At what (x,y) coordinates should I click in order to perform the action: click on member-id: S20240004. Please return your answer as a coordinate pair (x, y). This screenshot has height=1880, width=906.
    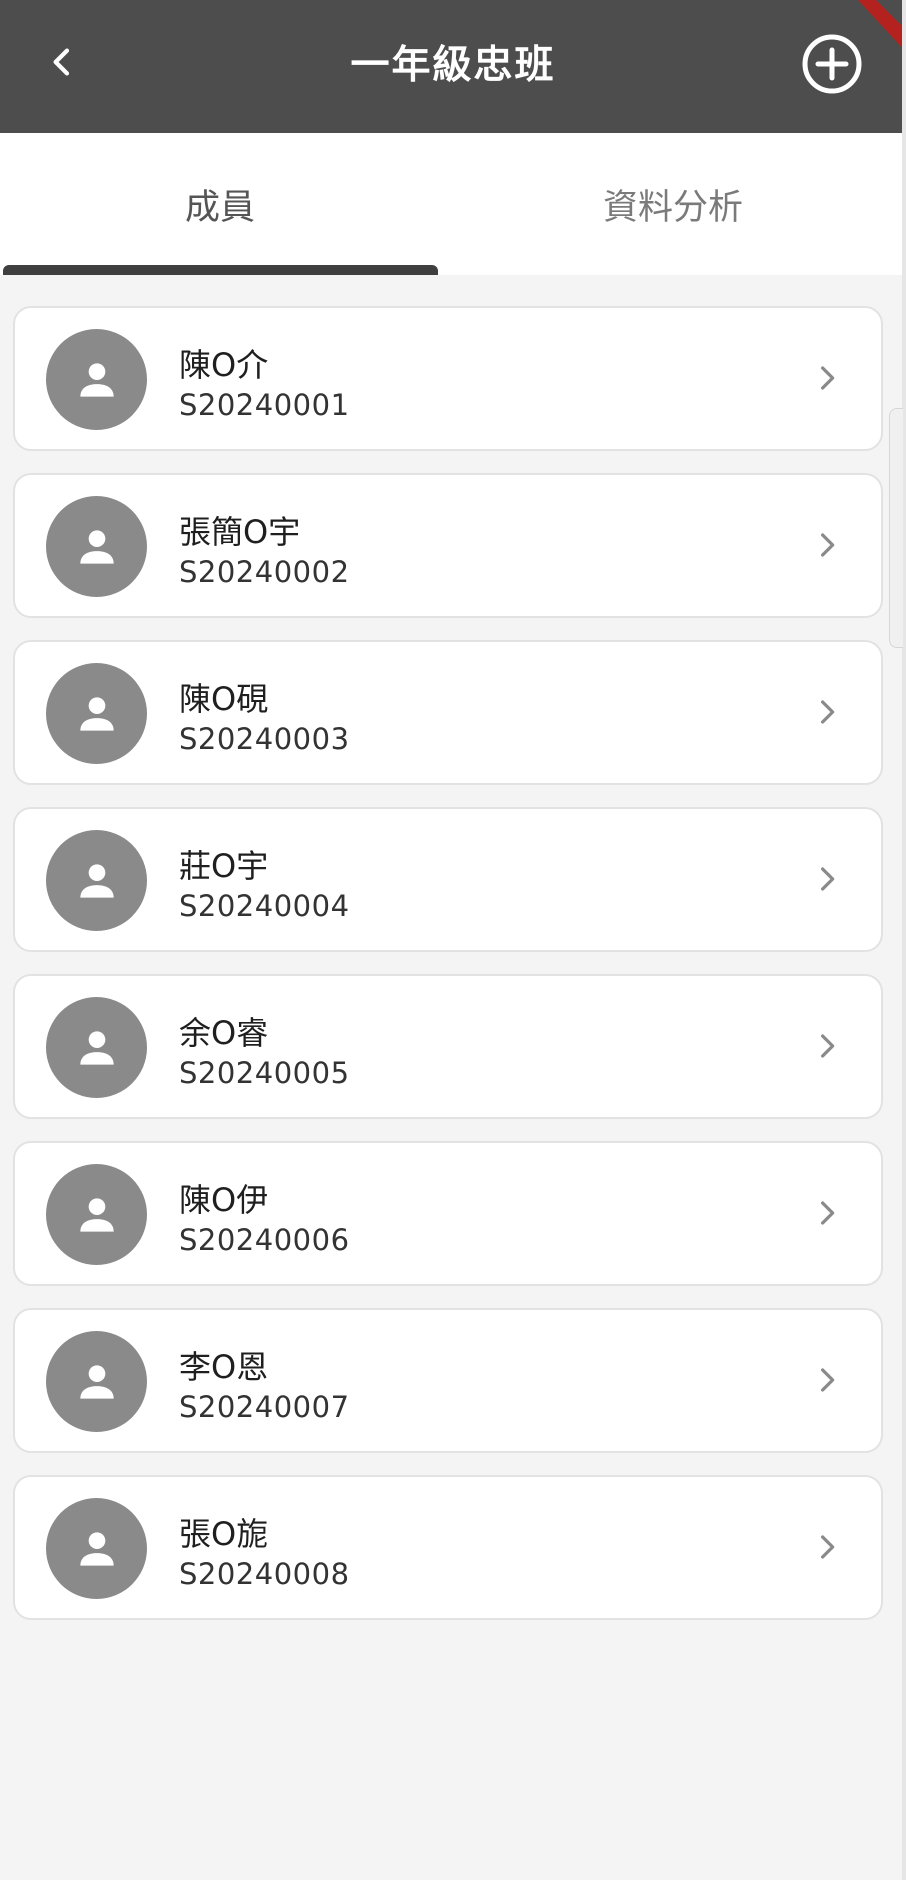
    Looking at the image, I should click on (264, 906).